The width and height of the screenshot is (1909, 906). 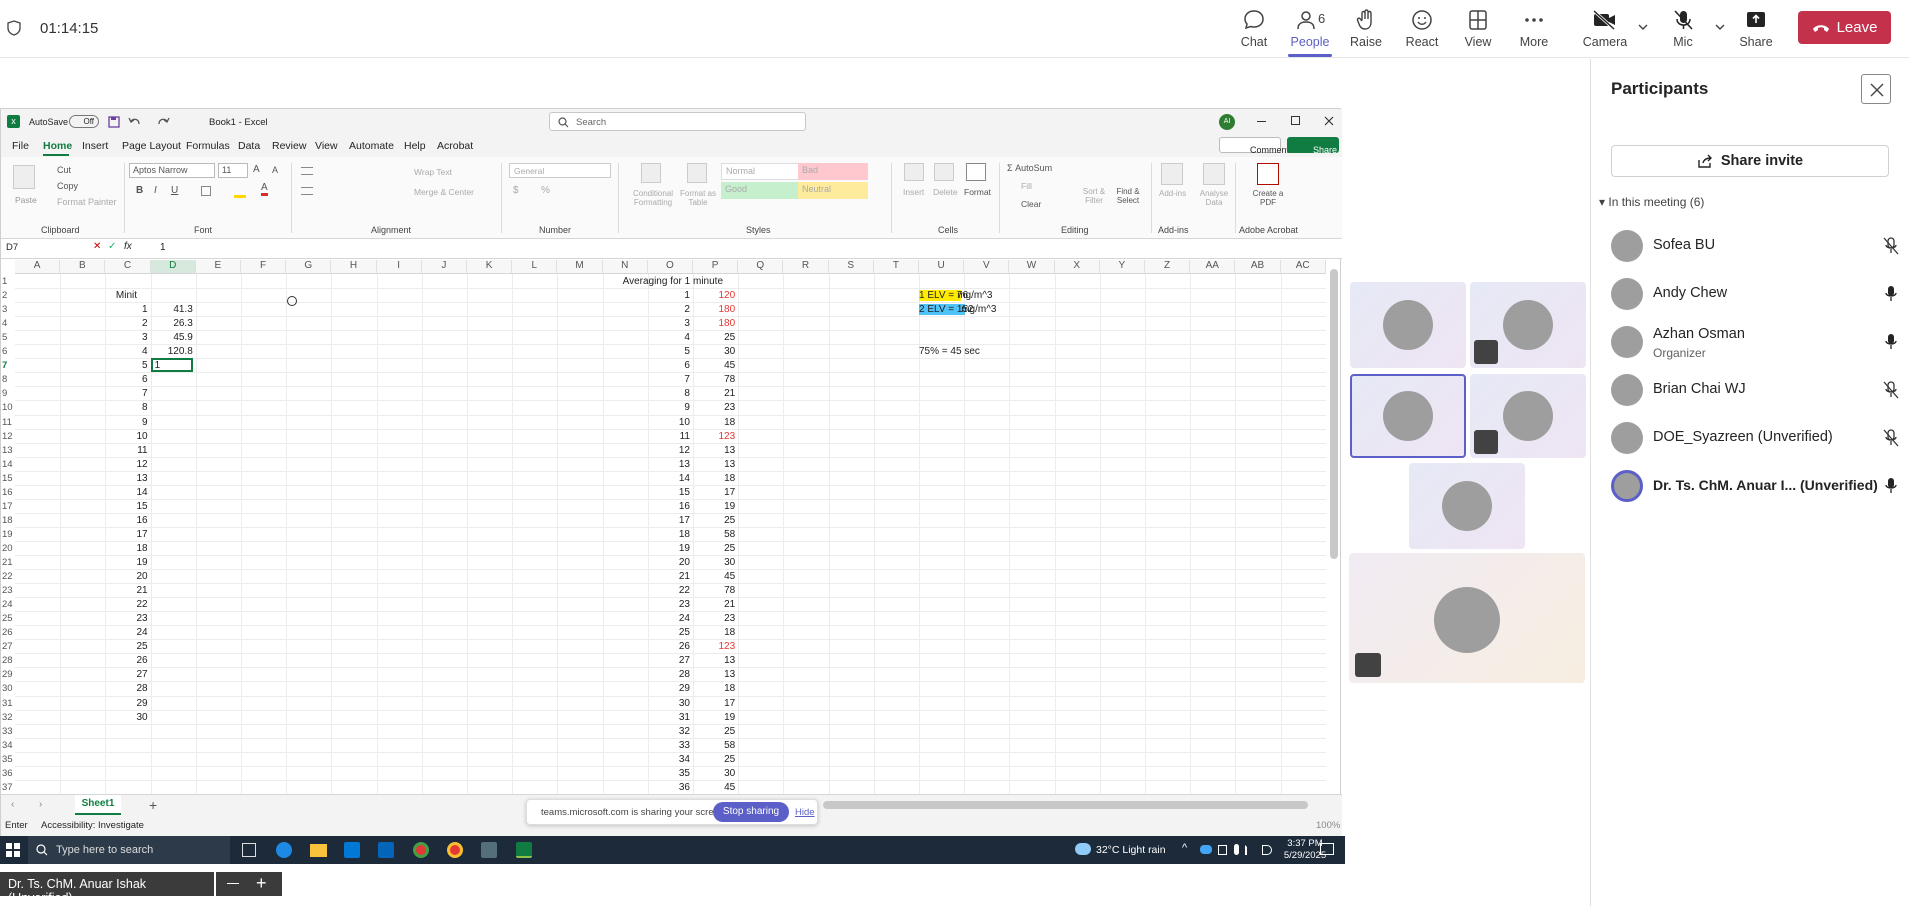 What do you see at coordinates (976, 172) in the screenshot?
I see `format-cells-icon` at bounding box center [976, 172].